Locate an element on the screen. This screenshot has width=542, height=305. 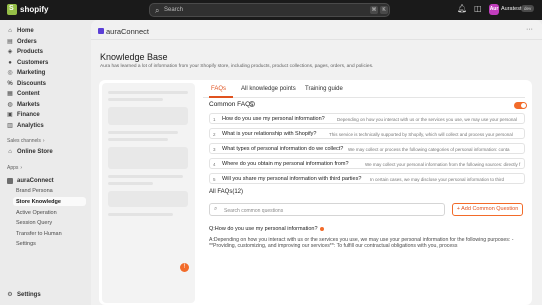
sales-channels-section: Sales channels › is located at coordinates (26, 141).